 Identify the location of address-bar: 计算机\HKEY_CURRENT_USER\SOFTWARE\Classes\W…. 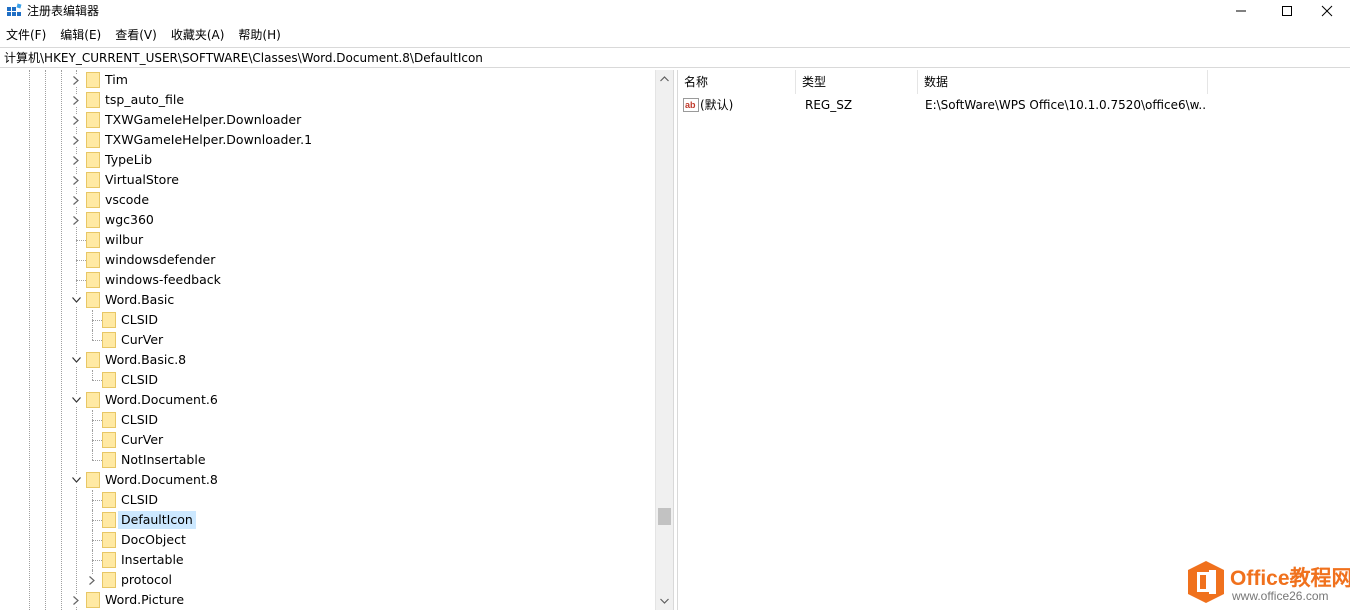
(675, 57).